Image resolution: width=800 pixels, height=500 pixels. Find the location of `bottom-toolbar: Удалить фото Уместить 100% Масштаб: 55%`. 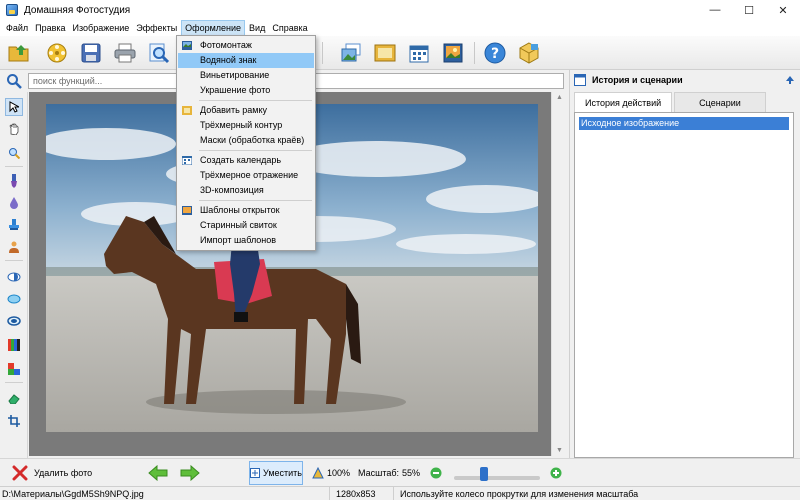

bottom-toolbar: Удалить фото Уместить 100% Масштаб: 55% is located at coordinates (400, 472).